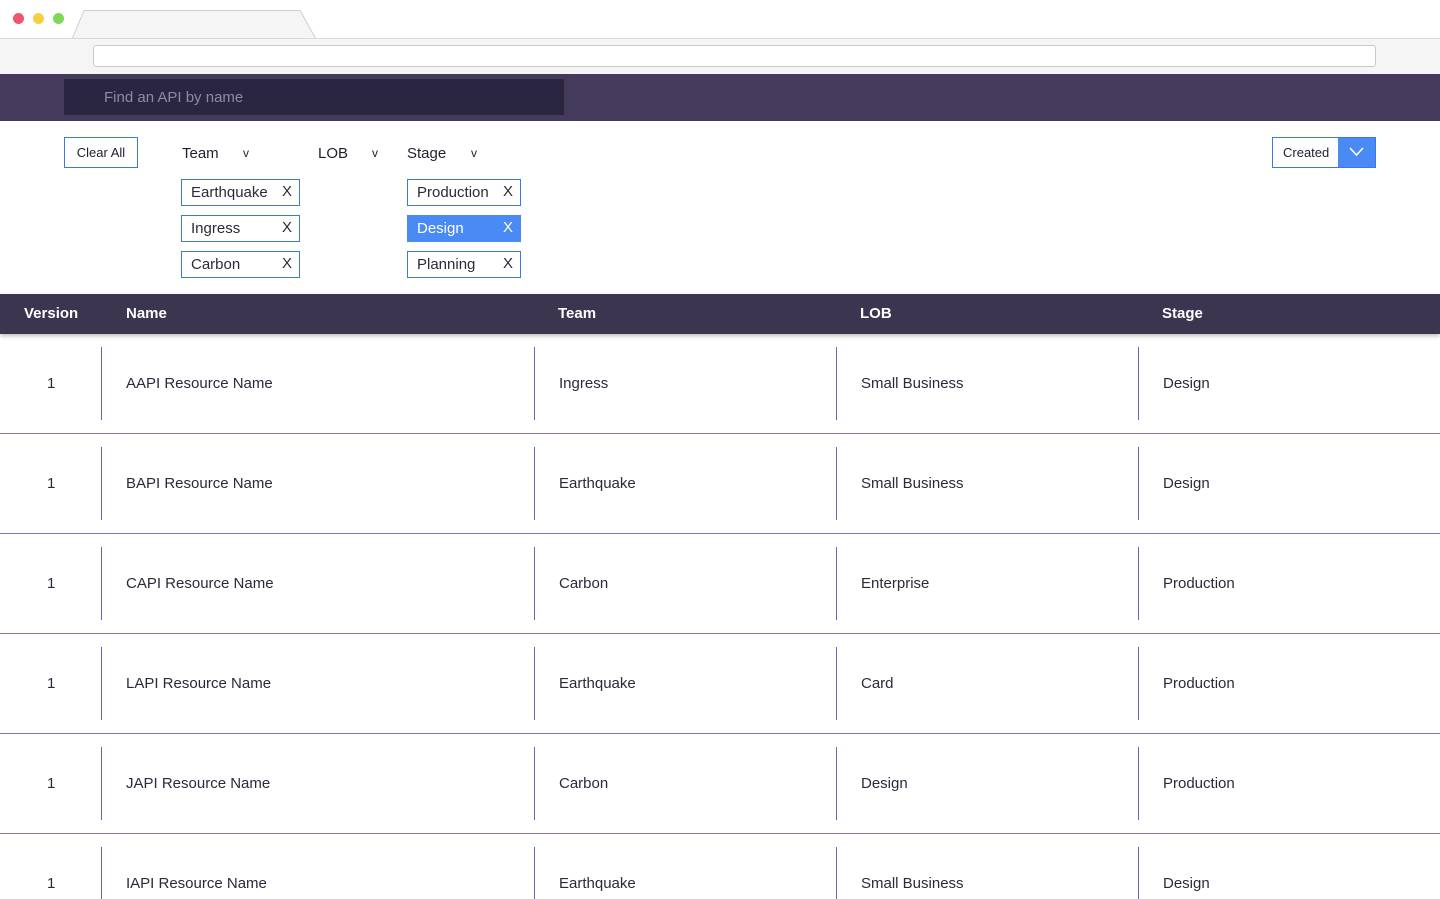  Describe the element at coordinates (146, 313) in the screenshot. I see `column-header-name: Name` at that location.